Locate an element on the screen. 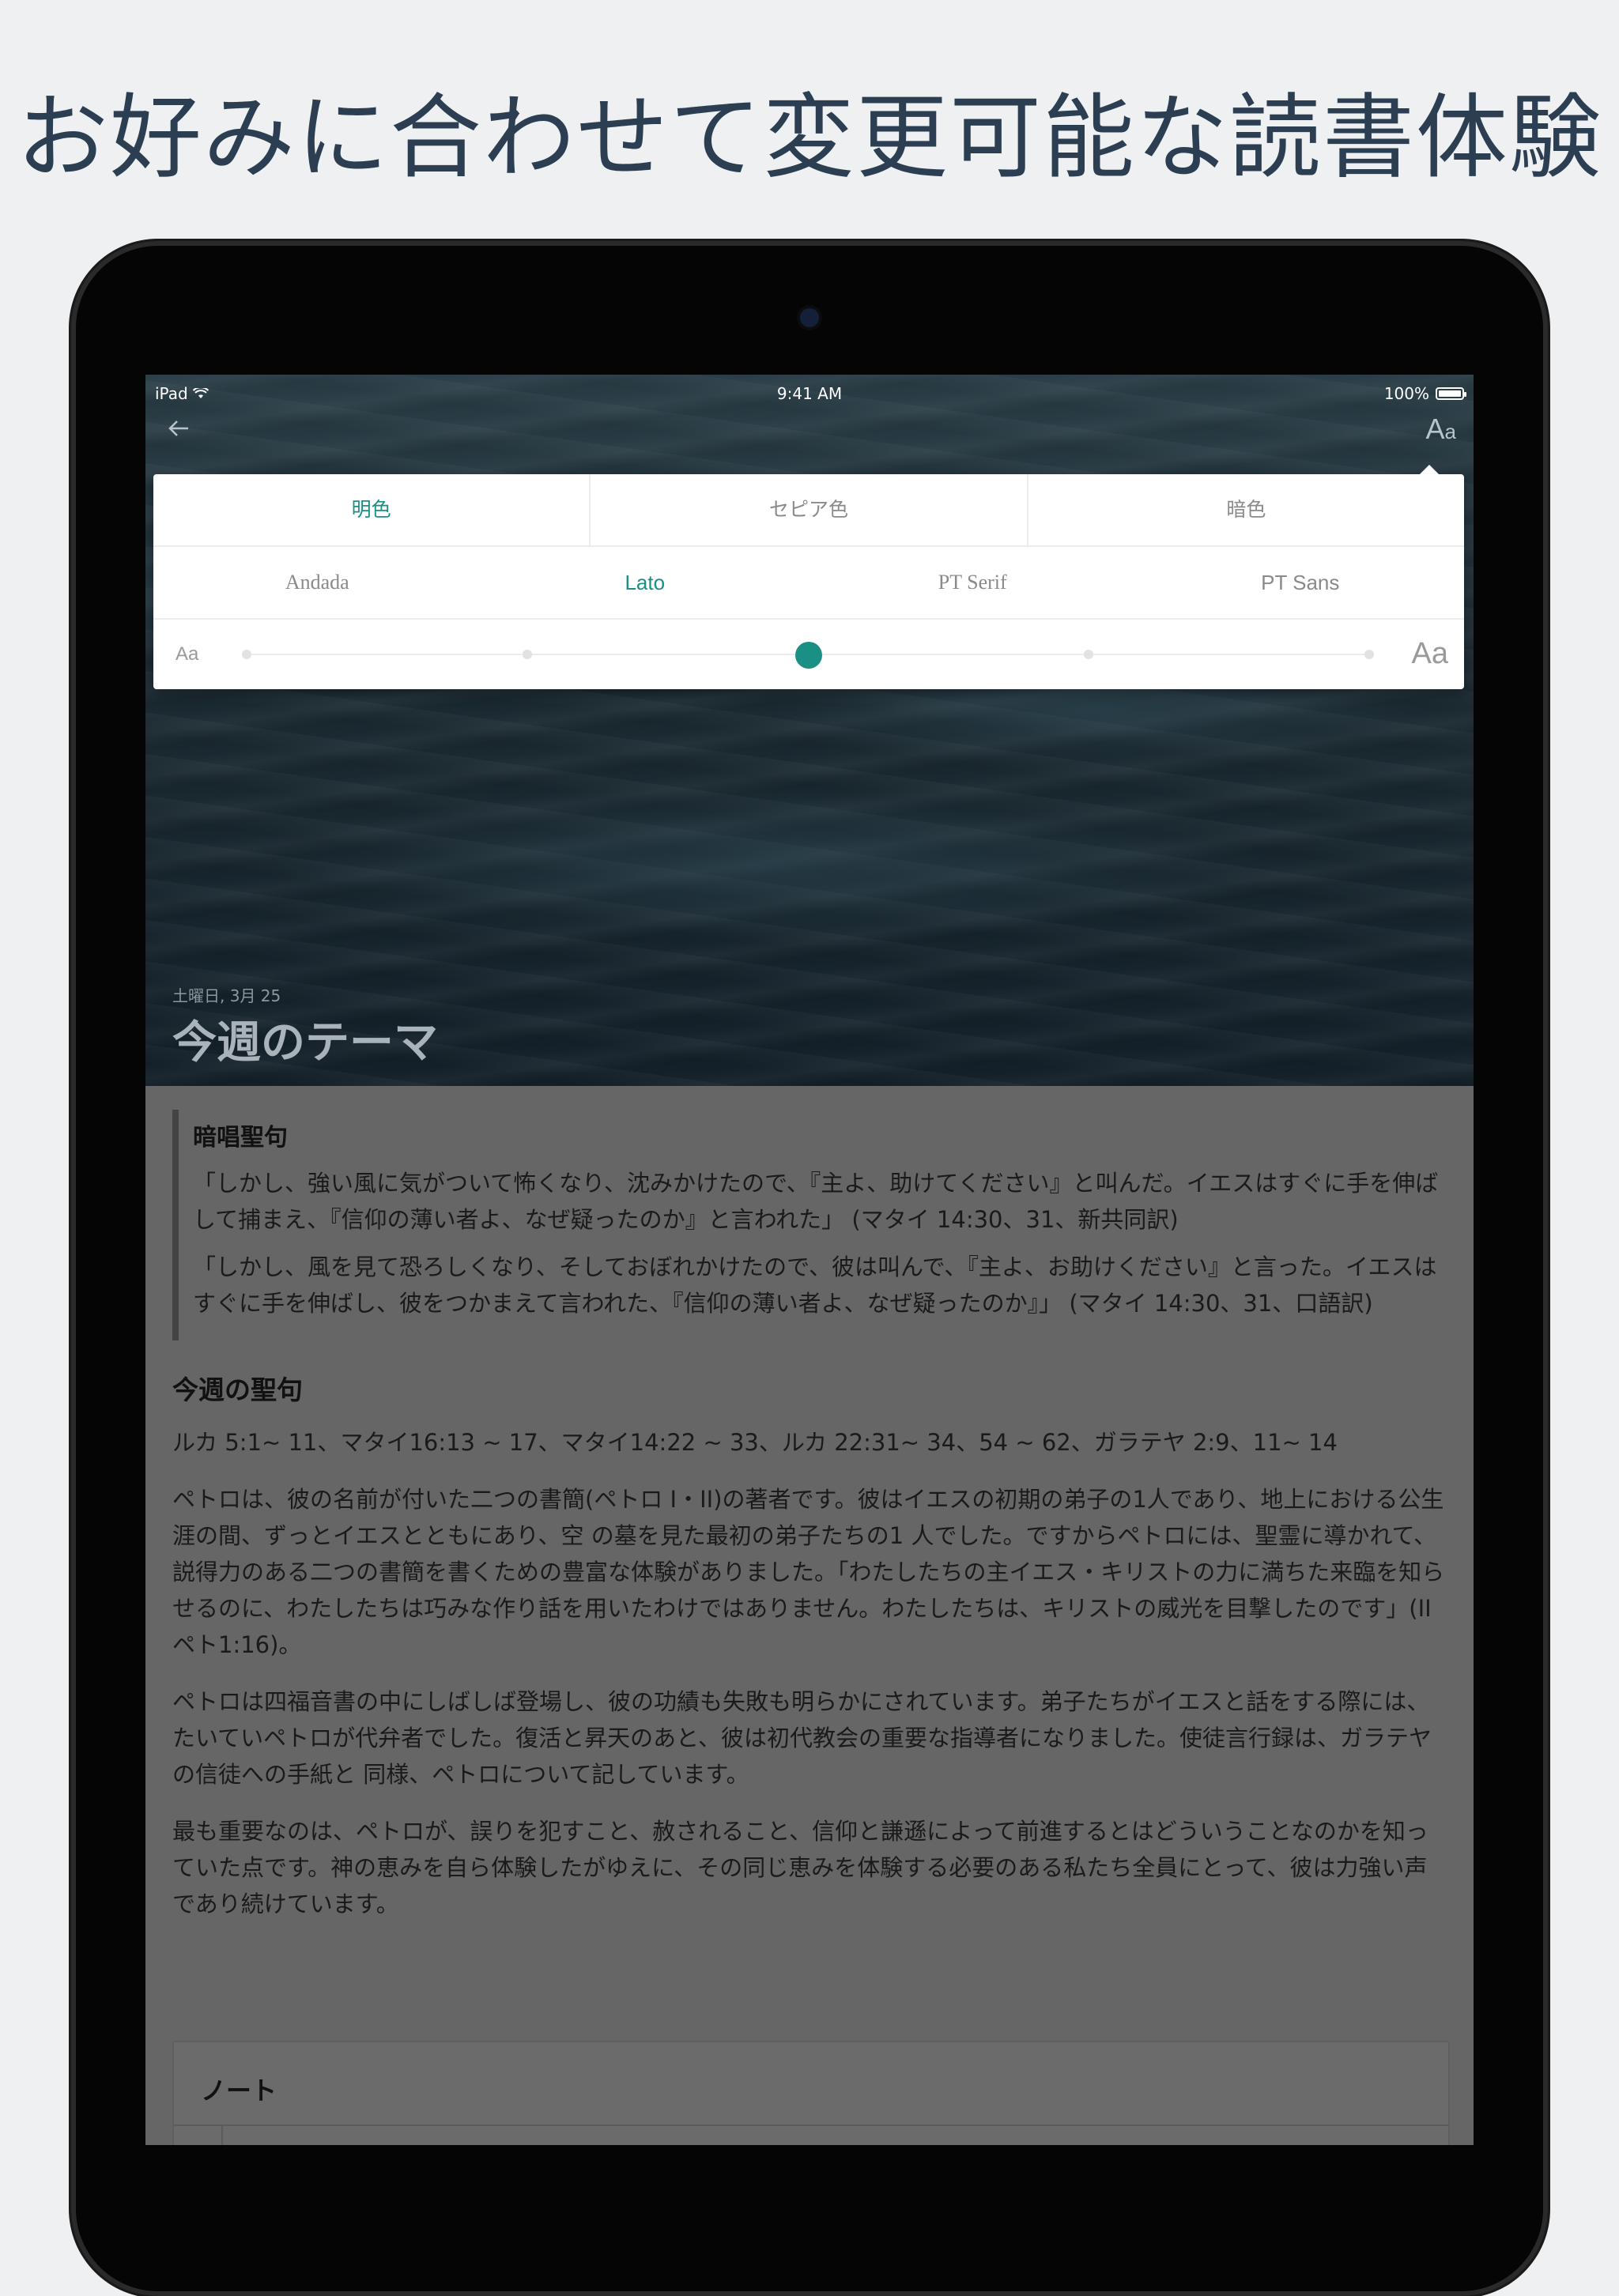 The height and width of the screenshot is (2296, 1619). font-selector: Andada Lato PT Serif PT Sans is located at coordinates (809, 583).